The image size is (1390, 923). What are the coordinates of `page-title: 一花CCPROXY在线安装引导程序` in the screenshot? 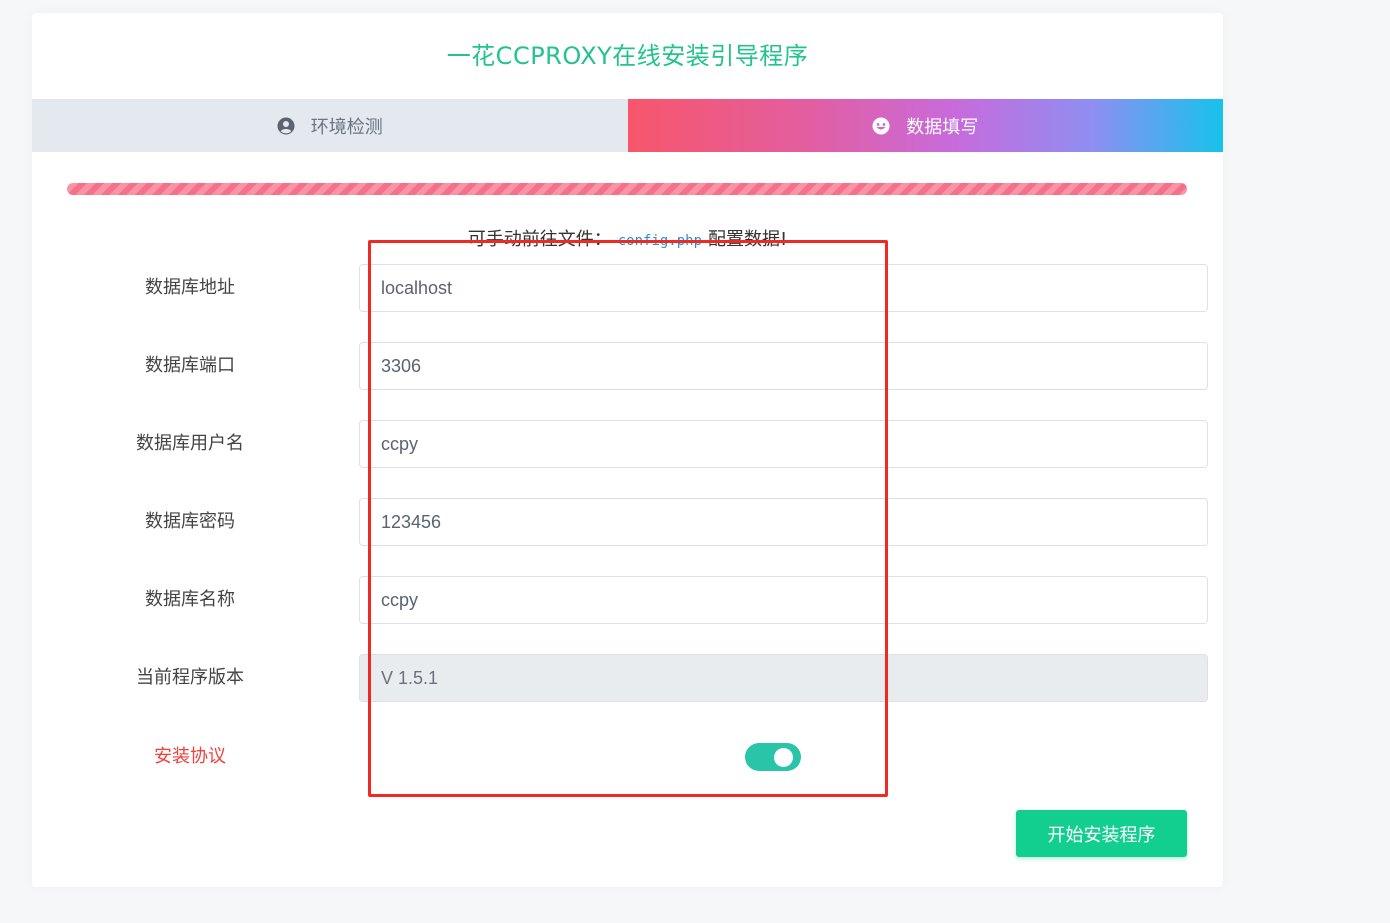 It's located at (627, 56).